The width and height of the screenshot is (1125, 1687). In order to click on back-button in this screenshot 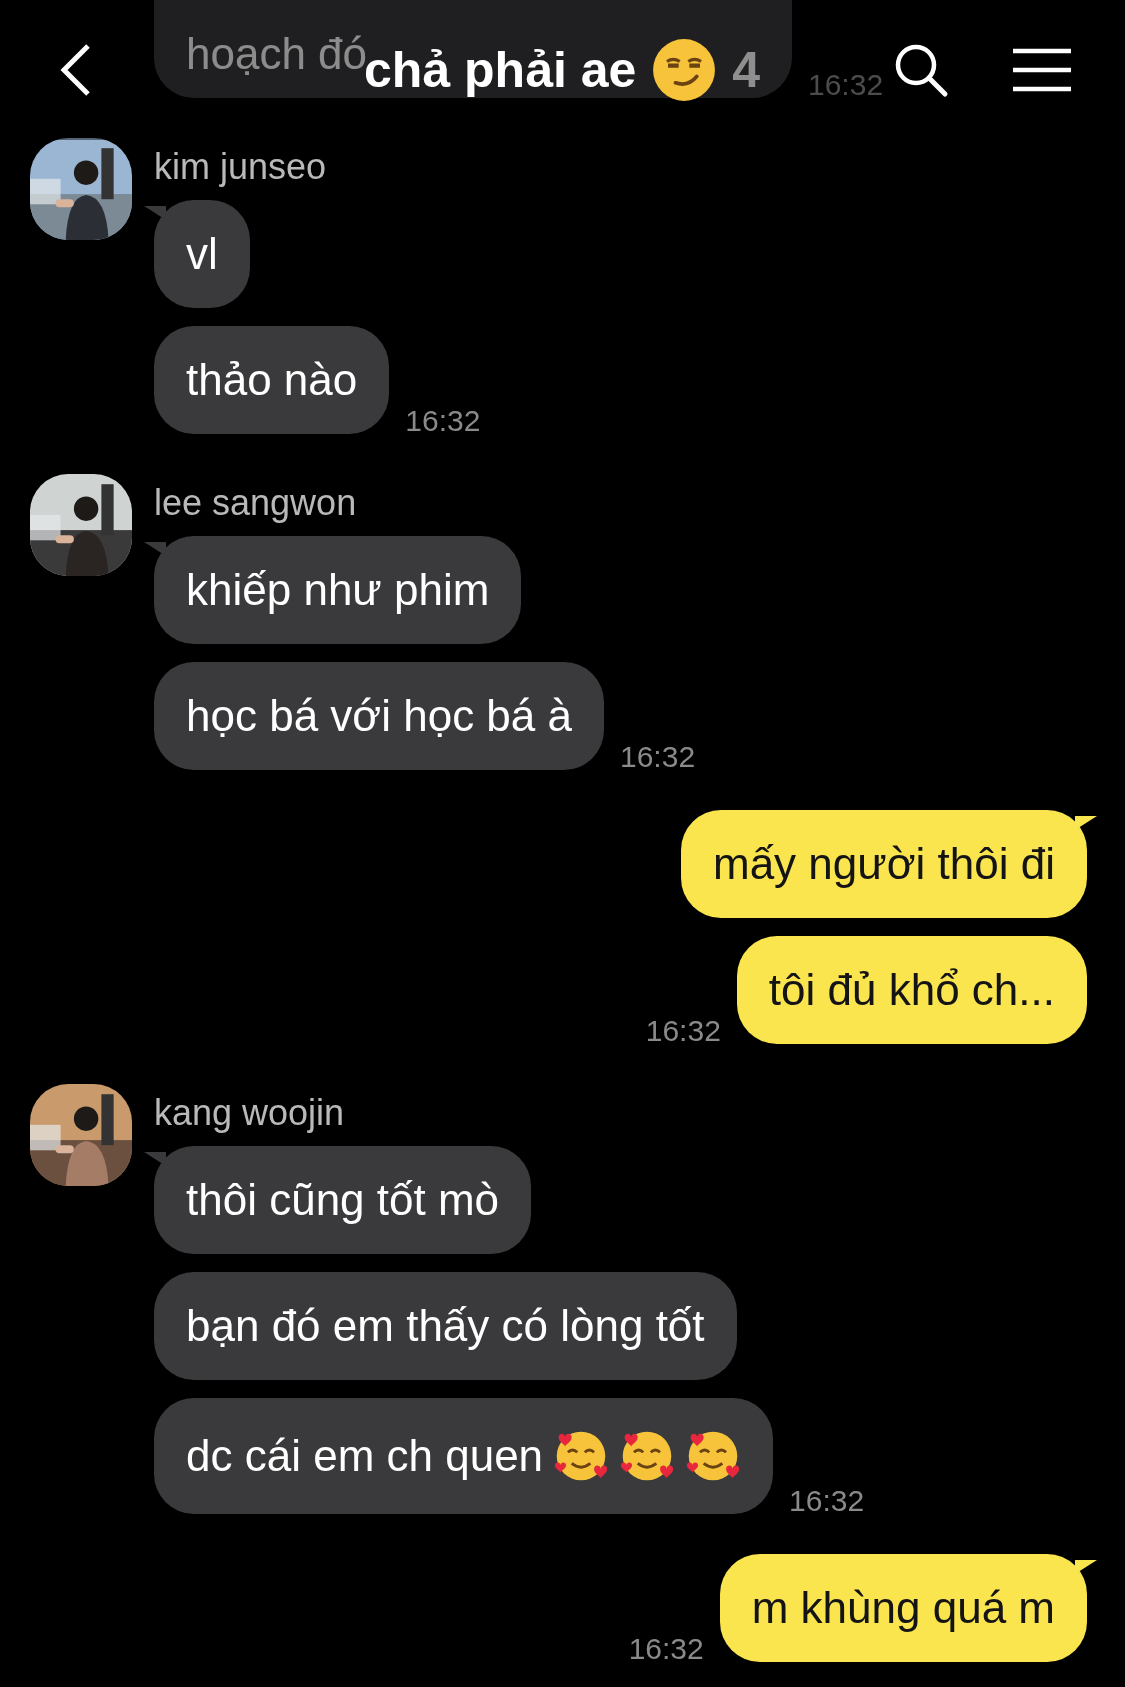, I will do `click(75, 70)`.